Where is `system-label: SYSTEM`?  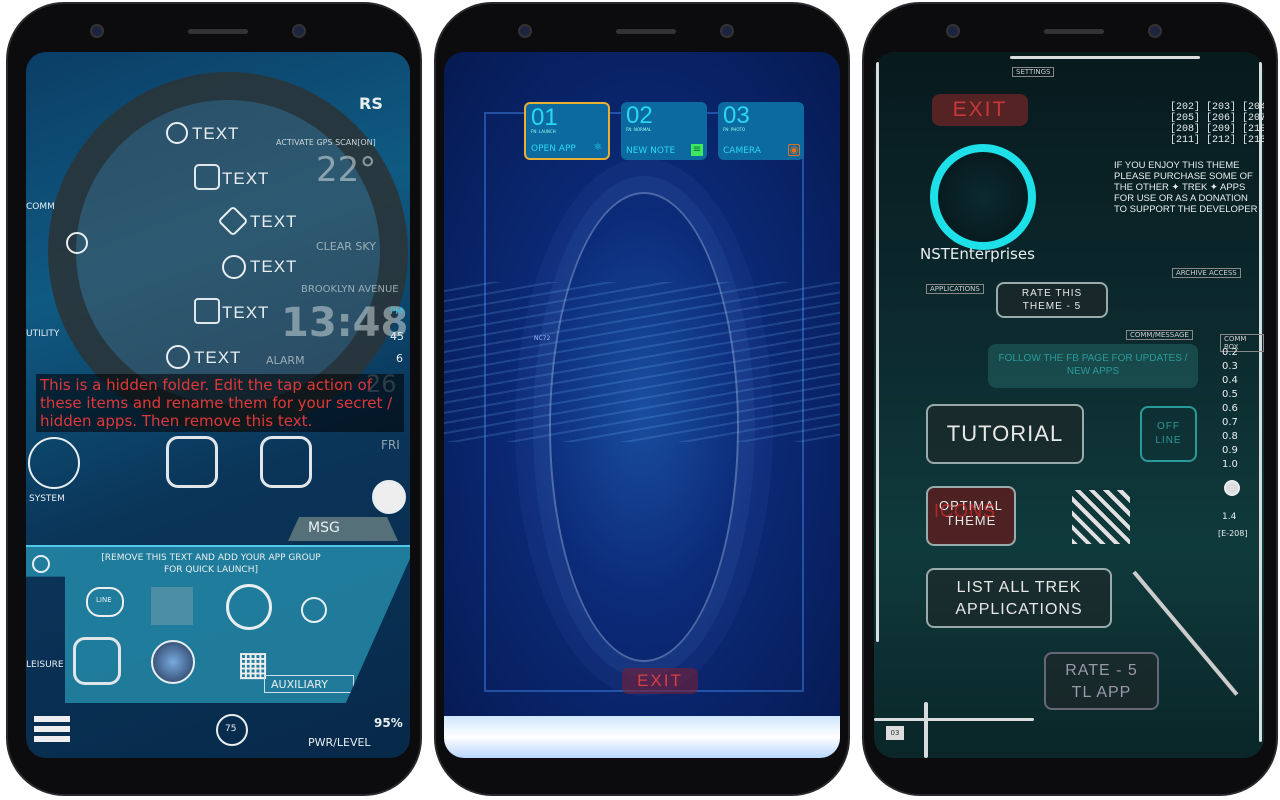 system-label: SYSTEM is located at coordinates (47, 499).